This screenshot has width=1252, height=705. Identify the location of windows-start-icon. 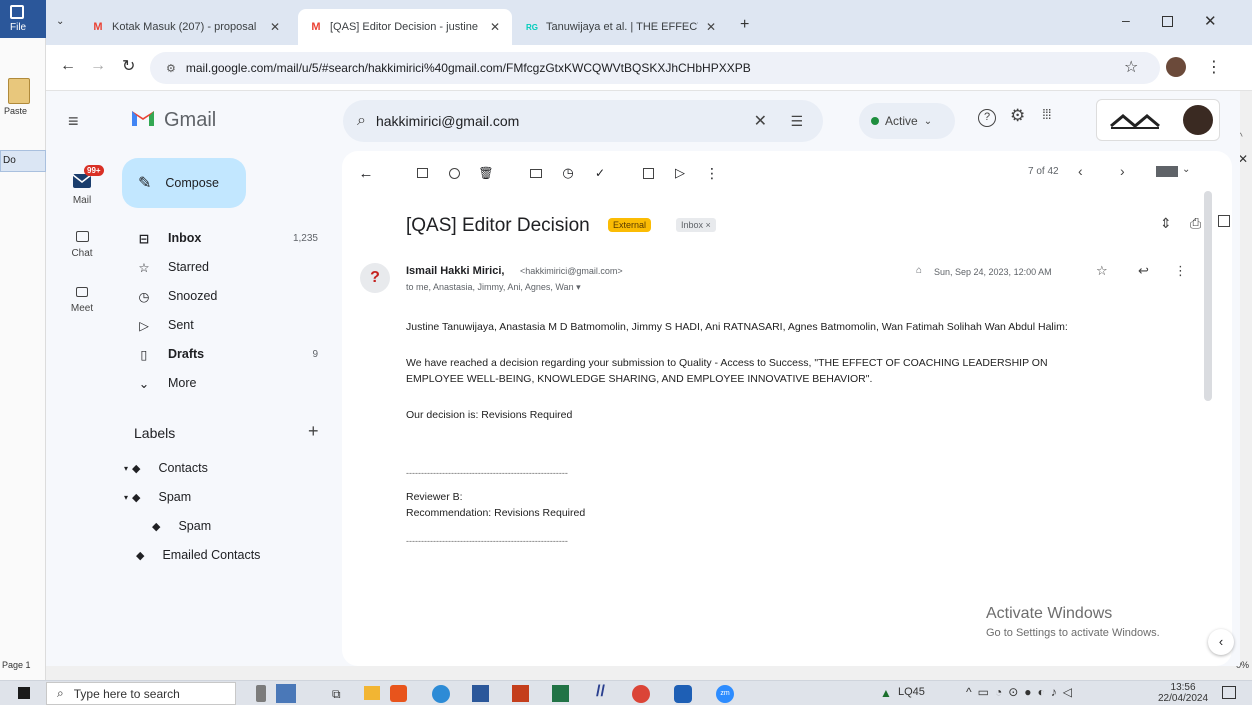
(24, 693).